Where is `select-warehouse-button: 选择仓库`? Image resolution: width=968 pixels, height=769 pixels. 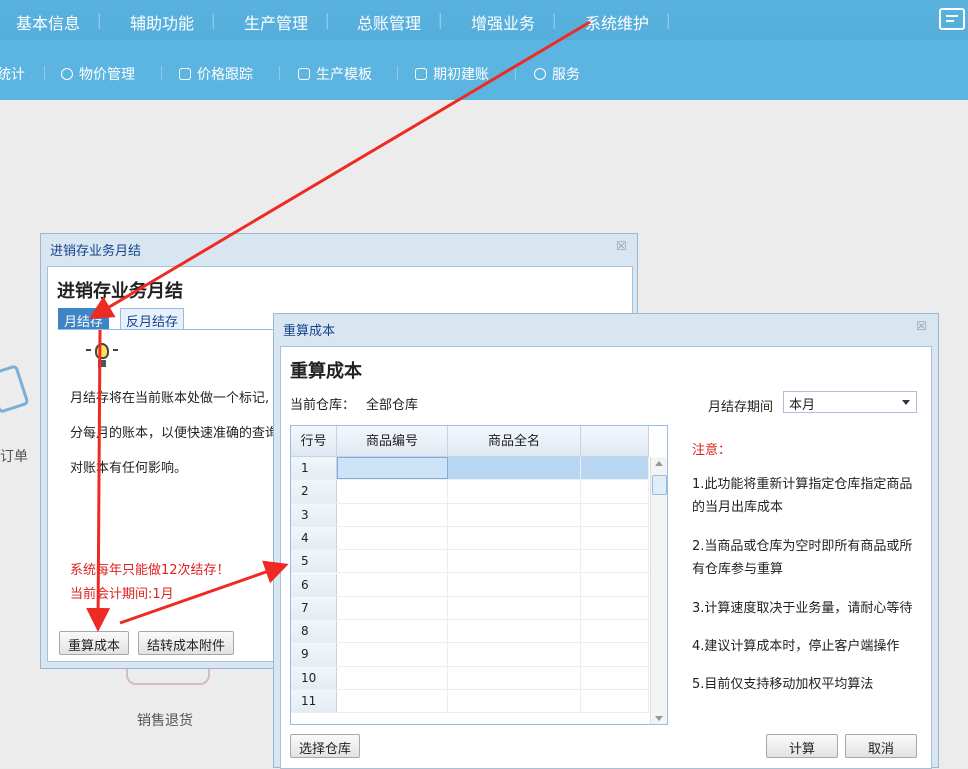 select-warehouse-button: 选择仓库 is located at coordinates (325, 746).